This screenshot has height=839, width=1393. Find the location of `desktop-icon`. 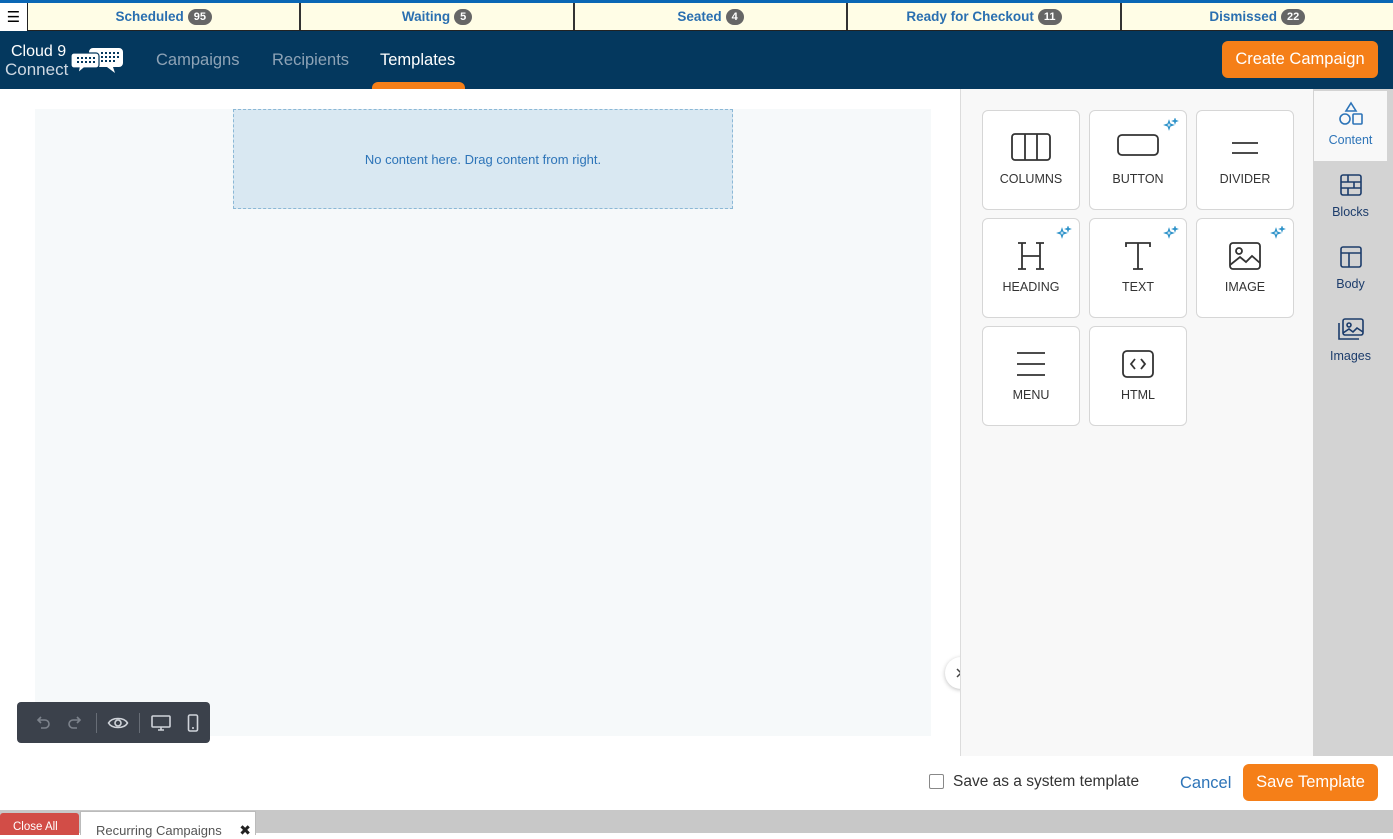

desktop-icon is located at coordinates (161, 722).